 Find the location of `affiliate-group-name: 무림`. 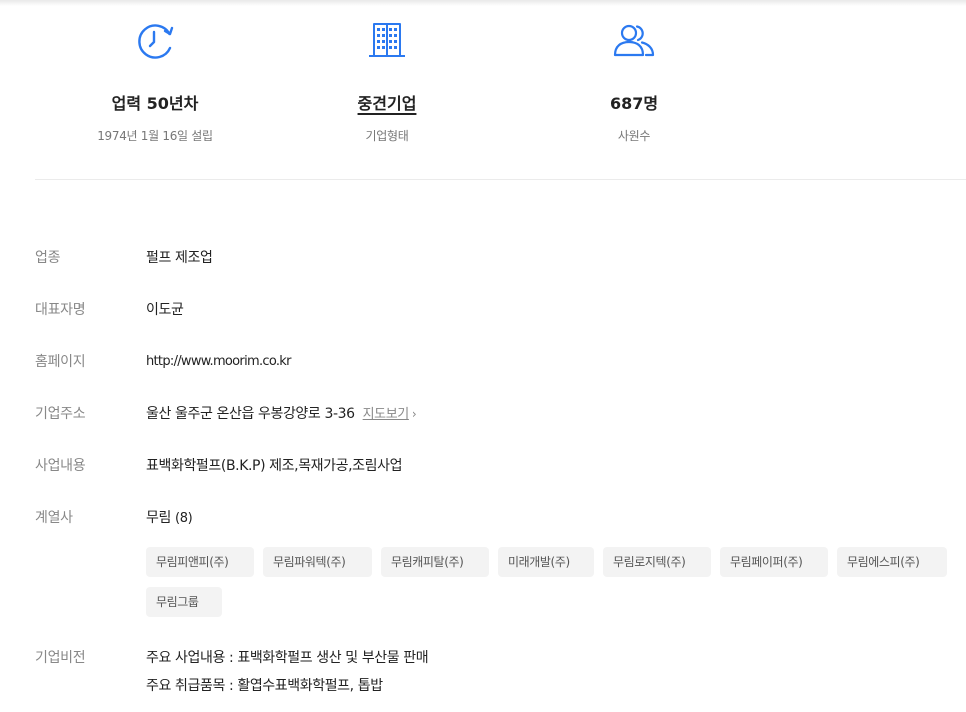

affiliate-group-name: 무림 is located at coordinates (158, 518).